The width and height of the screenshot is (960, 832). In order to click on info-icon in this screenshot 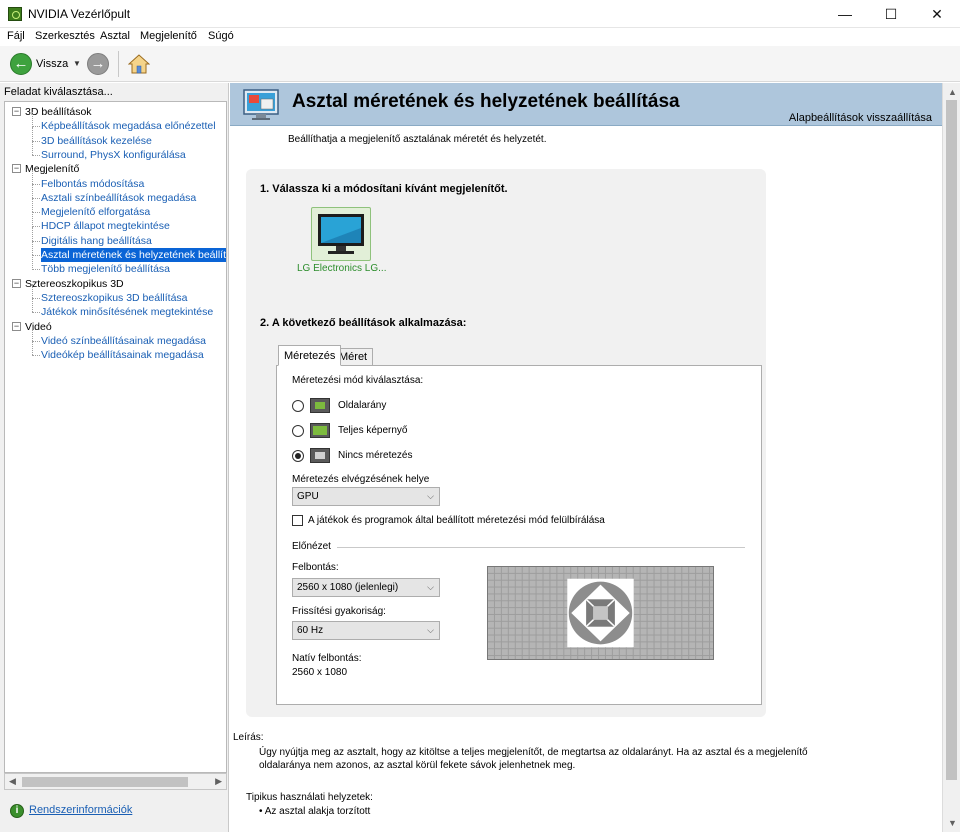, I will do `click(17, 811)`.